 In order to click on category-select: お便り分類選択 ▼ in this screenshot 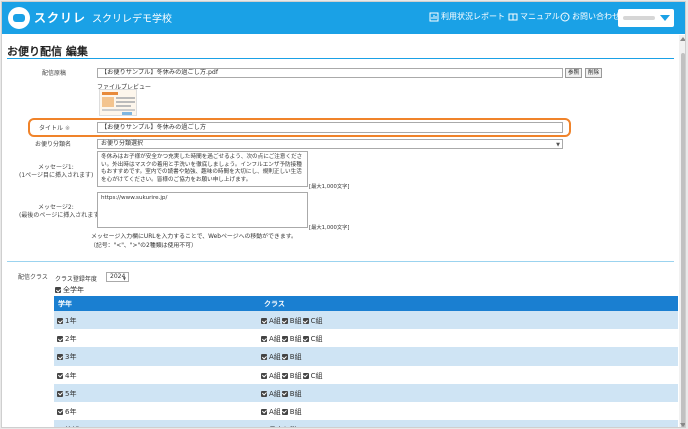, I will do `click(330, 144)`.